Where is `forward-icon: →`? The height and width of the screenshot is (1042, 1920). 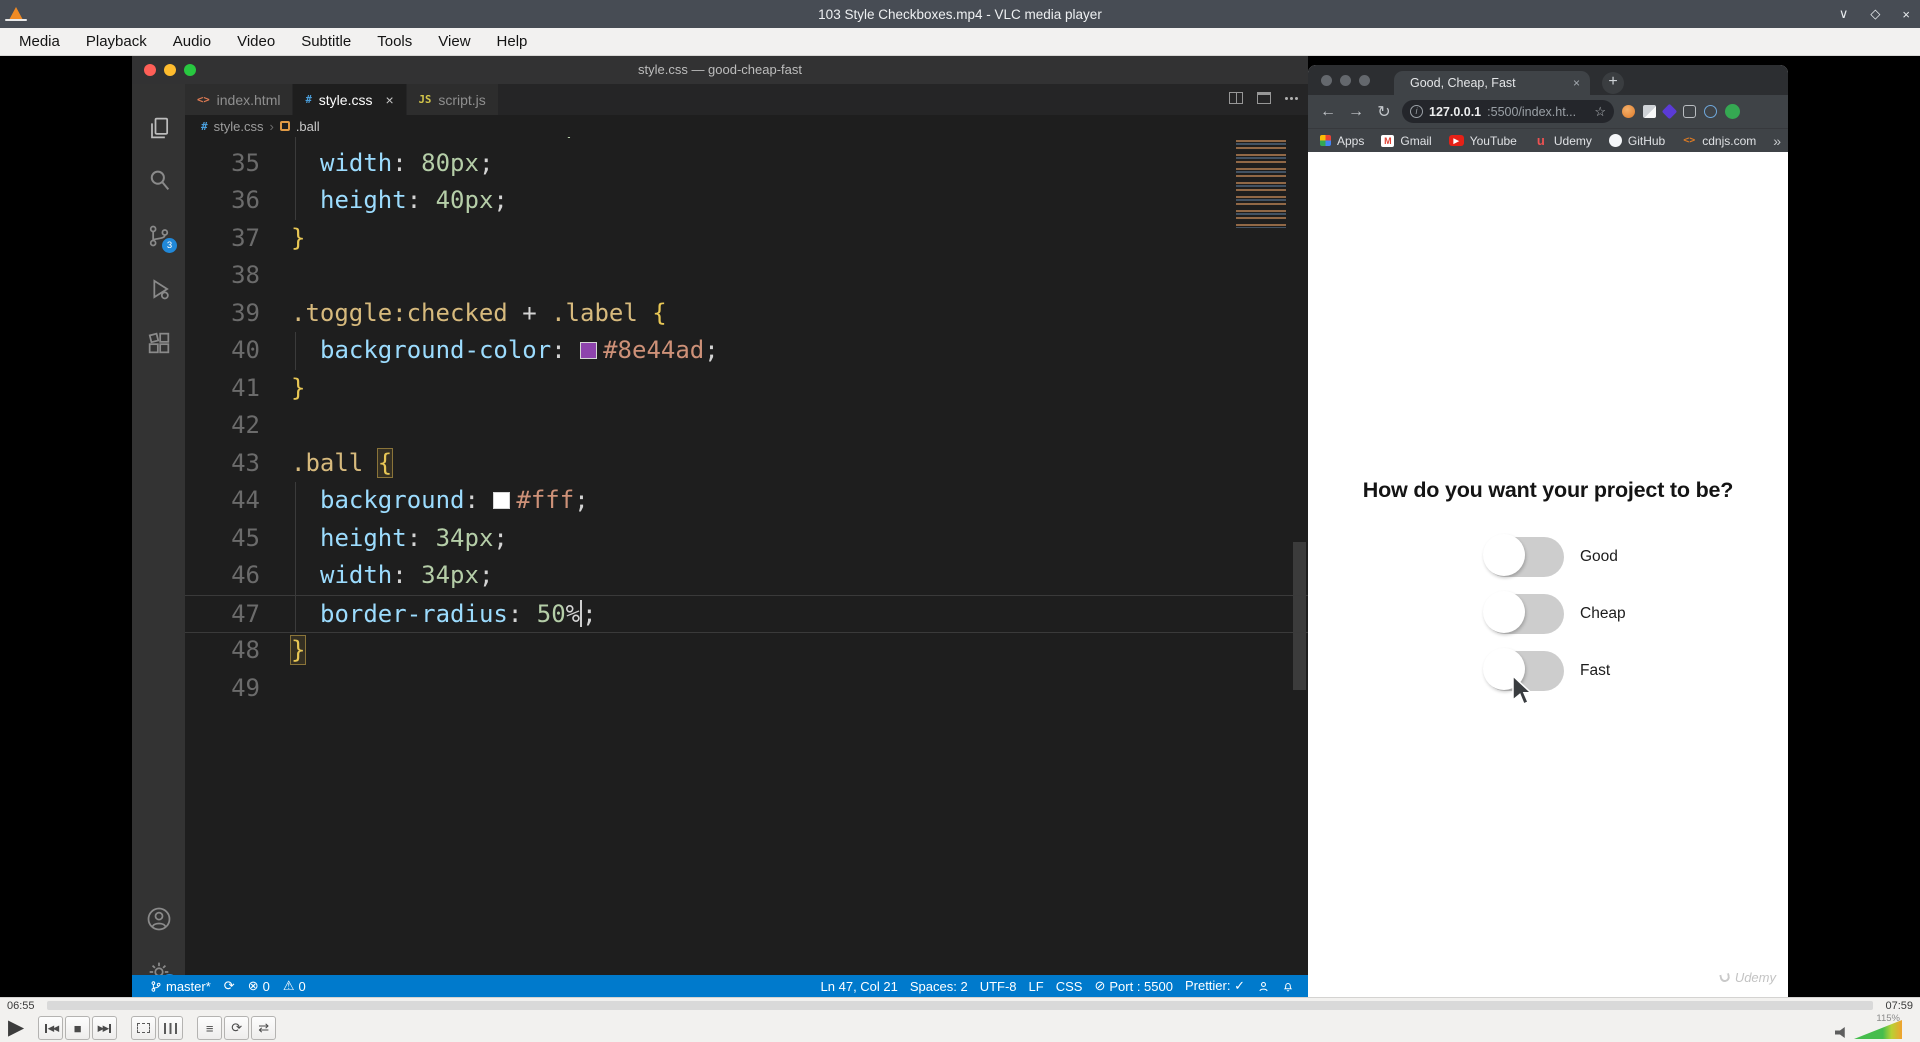 forward-icon: → is located at coordinates (1356, 112).